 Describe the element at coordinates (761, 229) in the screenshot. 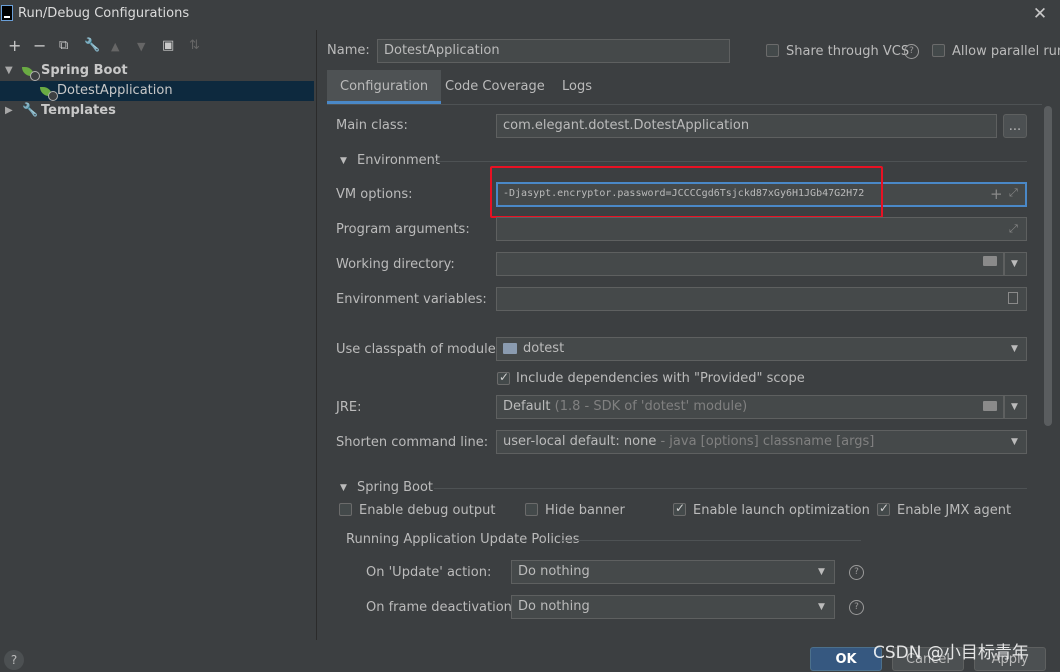

I see `program-arguments-field` at that location.